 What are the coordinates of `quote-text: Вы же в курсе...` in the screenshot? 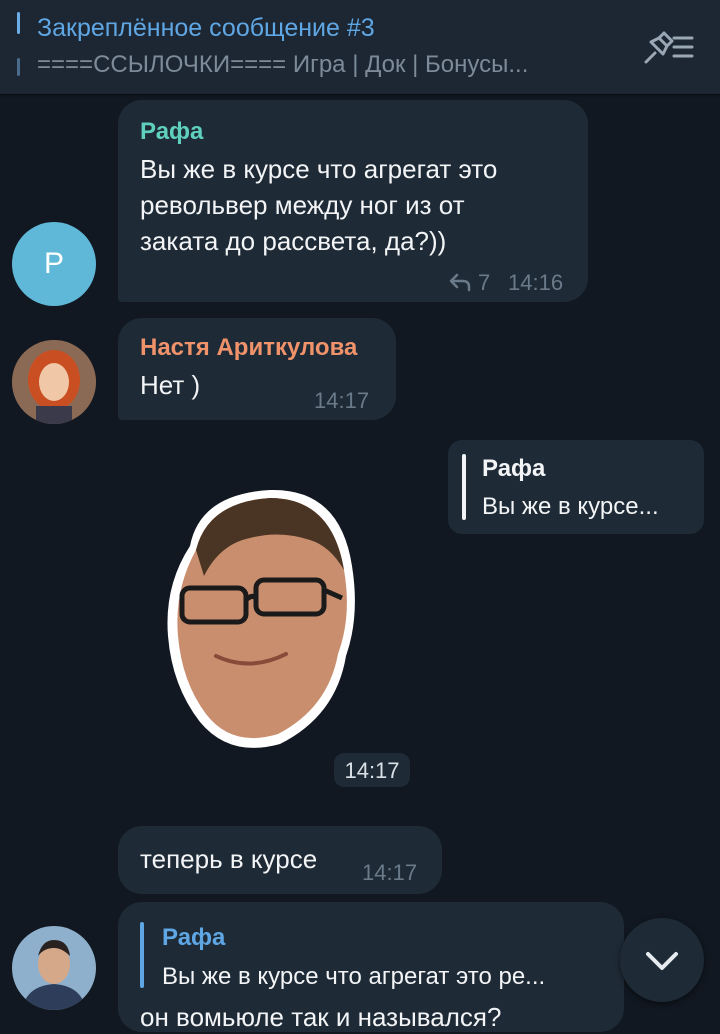 It's located at (570, 506).